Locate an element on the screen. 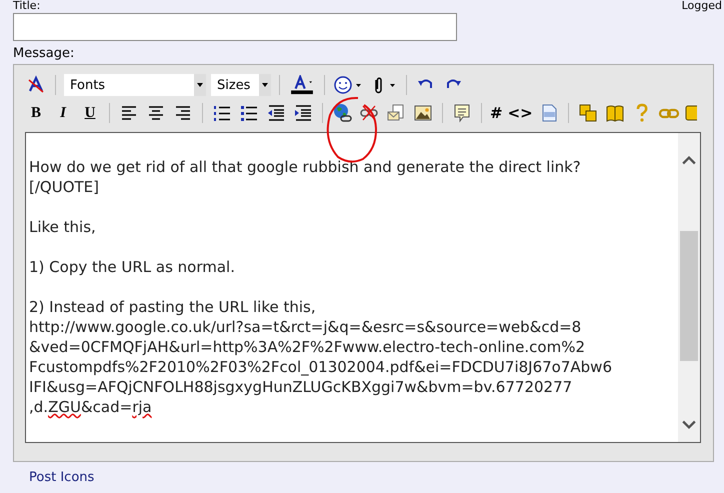 The height and width of the screenshot is (493, 724). smiley-icon is located at coordinates (348, 85).